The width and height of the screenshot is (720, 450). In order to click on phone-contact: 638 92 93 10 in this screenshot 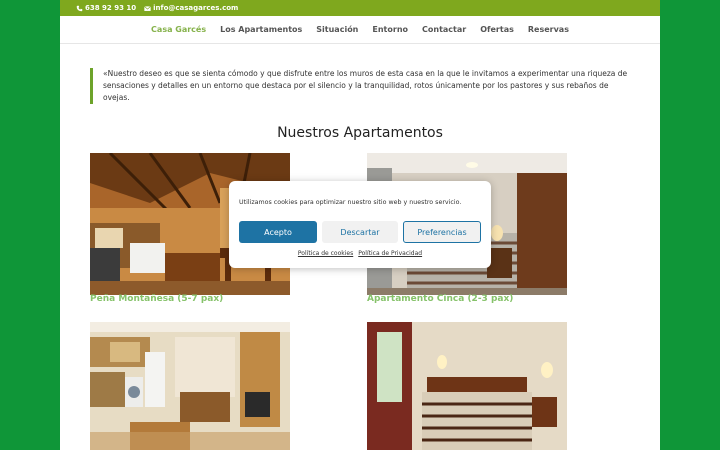, I will do `click(106, 8)`.